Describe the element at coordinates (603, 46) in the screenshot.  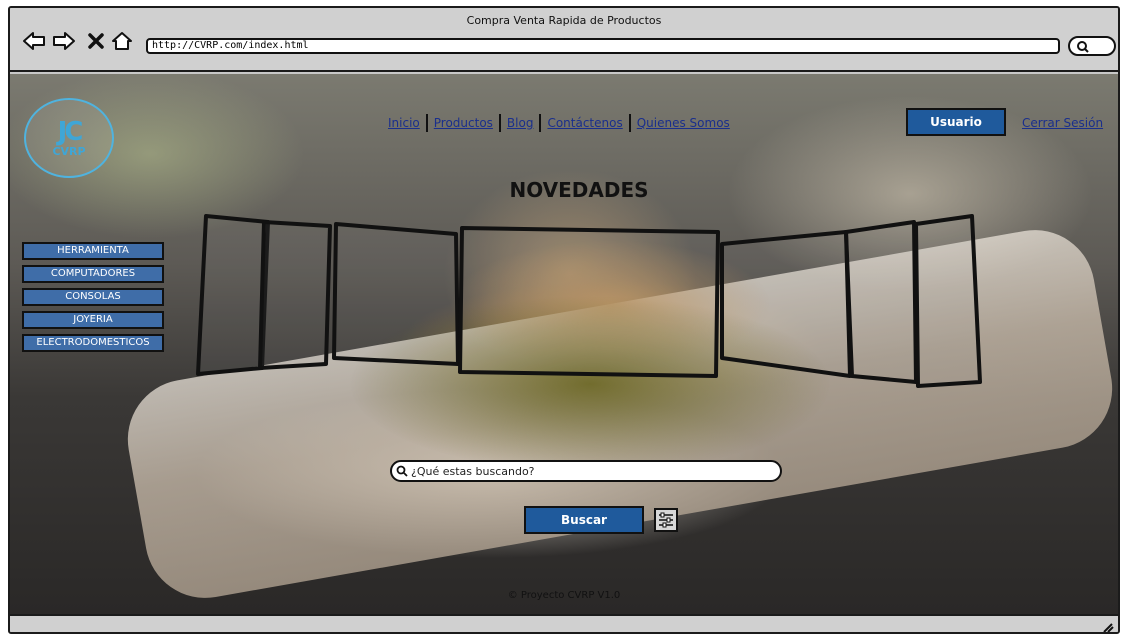
I see `url-bar: http://CVRP.com/index.html` at that location.